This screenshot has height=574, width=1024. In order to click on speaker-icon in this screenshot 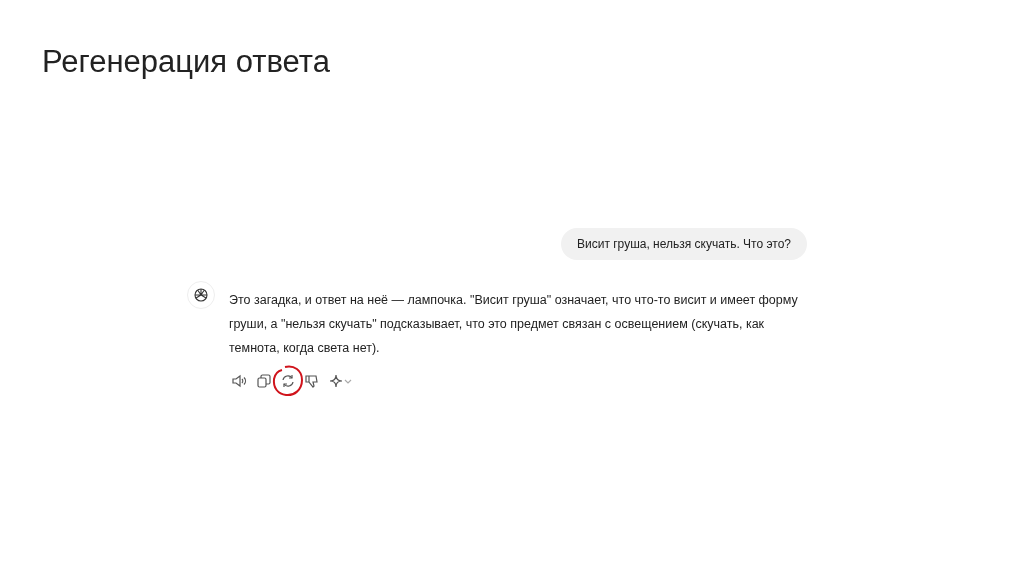, I will do `click(239, 381)`.